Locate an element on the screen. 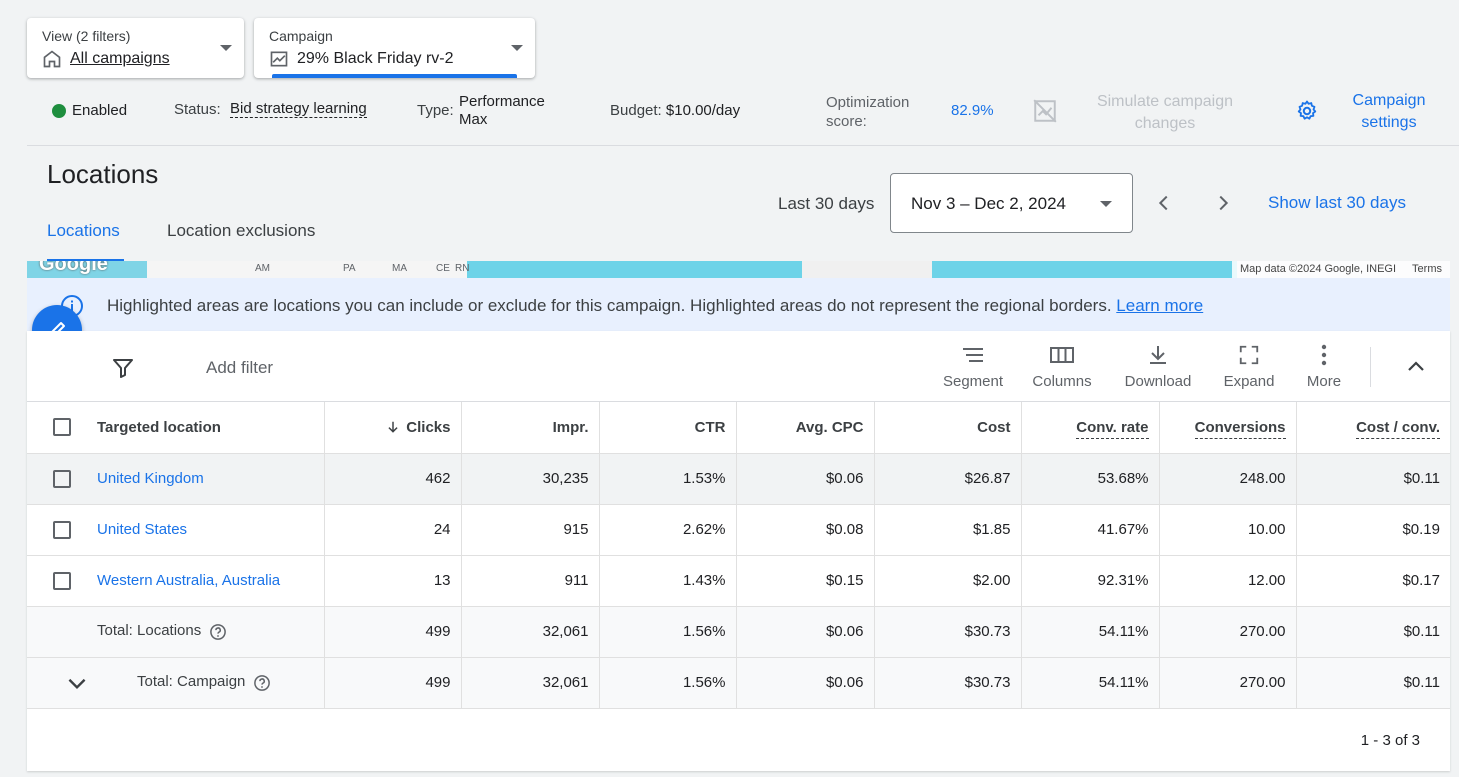  header-conversions: Conversions is located at coordinates (1228, 428).